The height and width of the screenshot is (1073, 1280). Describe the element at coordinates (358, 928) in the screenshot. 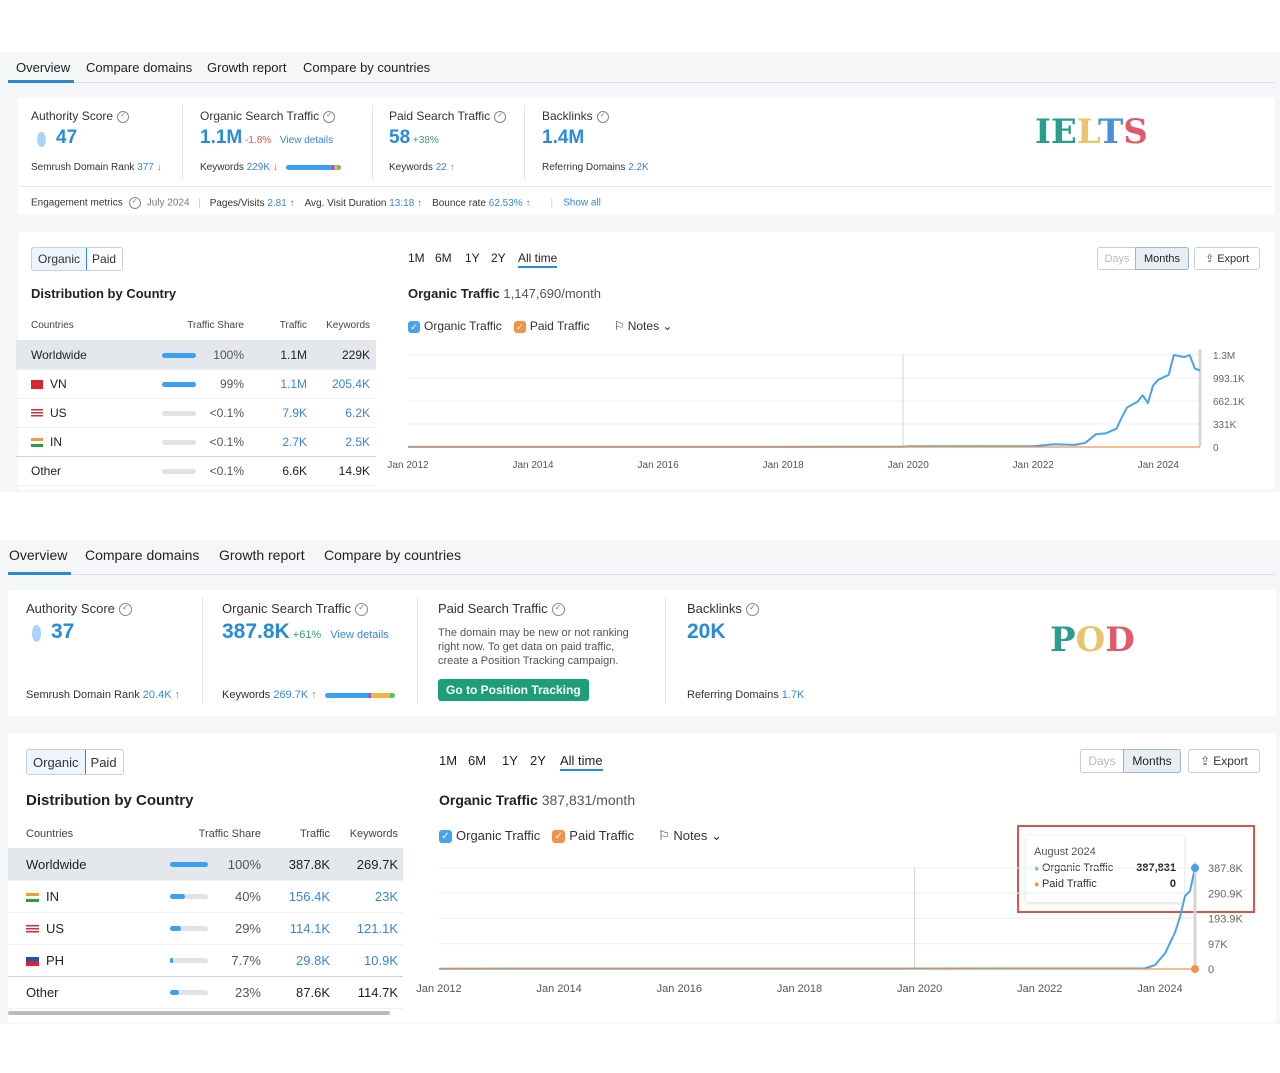

I see `keywords-value: 121.1K` at that location.